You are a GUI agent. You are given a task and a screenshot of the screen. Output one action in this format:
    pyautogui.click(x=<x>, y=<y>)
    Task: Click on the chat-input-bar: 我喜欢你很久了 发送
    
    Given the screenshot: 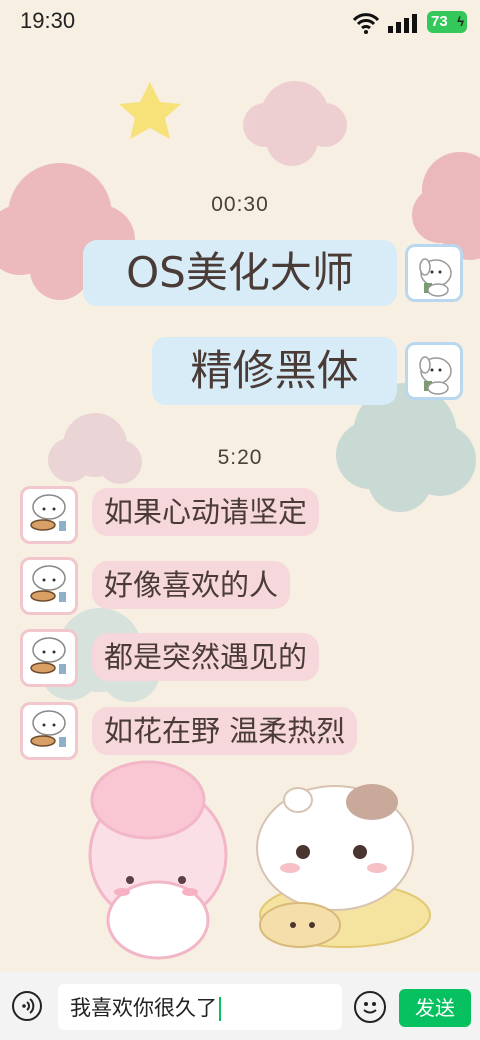 What is the action you would take?
    pyautogui.click(x=240, y=1006)
    